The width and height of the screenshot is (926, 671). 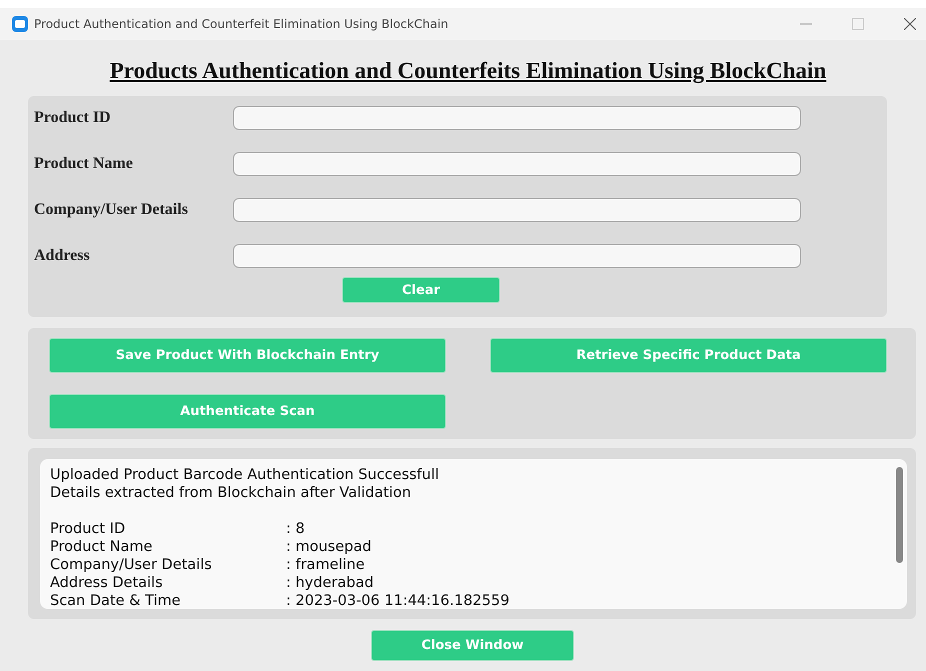 What do you see at coordinates (20, 24) in the screenshot?
I see `app-icon` at bounding box center [20, 24].